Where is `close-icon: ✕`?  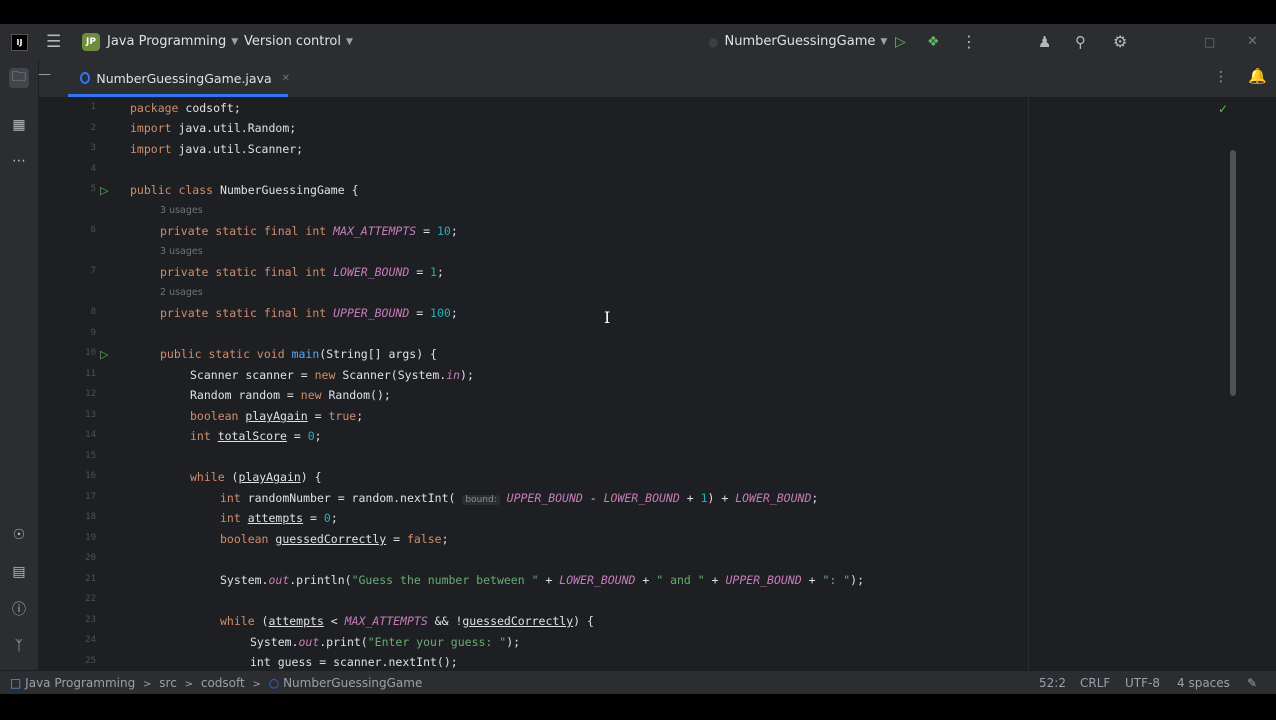 close-icon: ✕ is located at coordinates (1252, 41).